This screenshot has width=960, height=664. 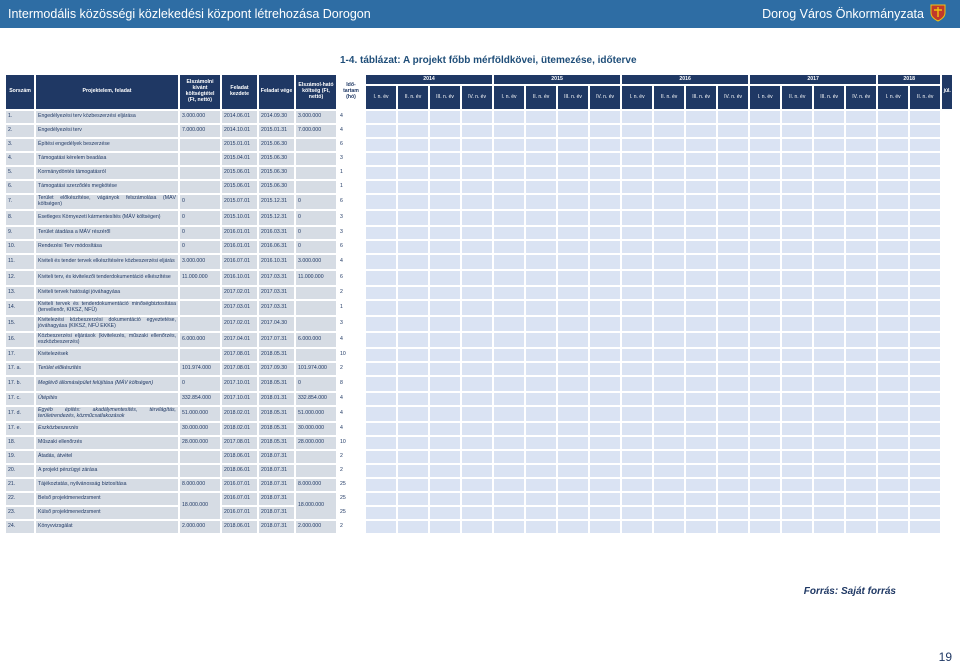 What do you see at coordinates (200, 399) in the screenshot?
I see `row-cost: 332.854.000` at bounding box center [200, 399].